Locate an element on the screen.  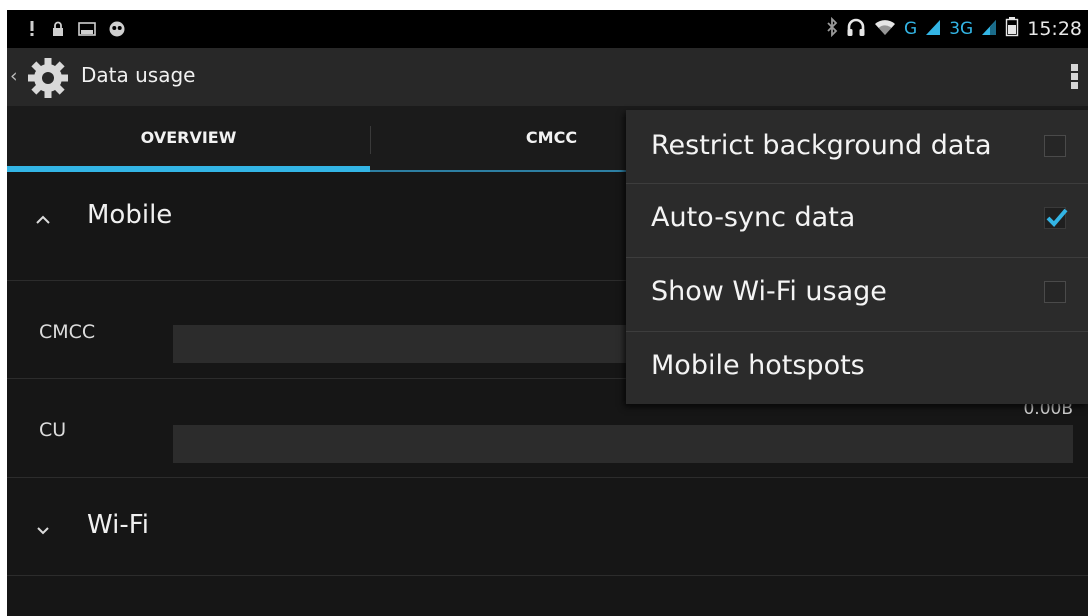
clock: 15:28 is located at coordinates (1054, 29).